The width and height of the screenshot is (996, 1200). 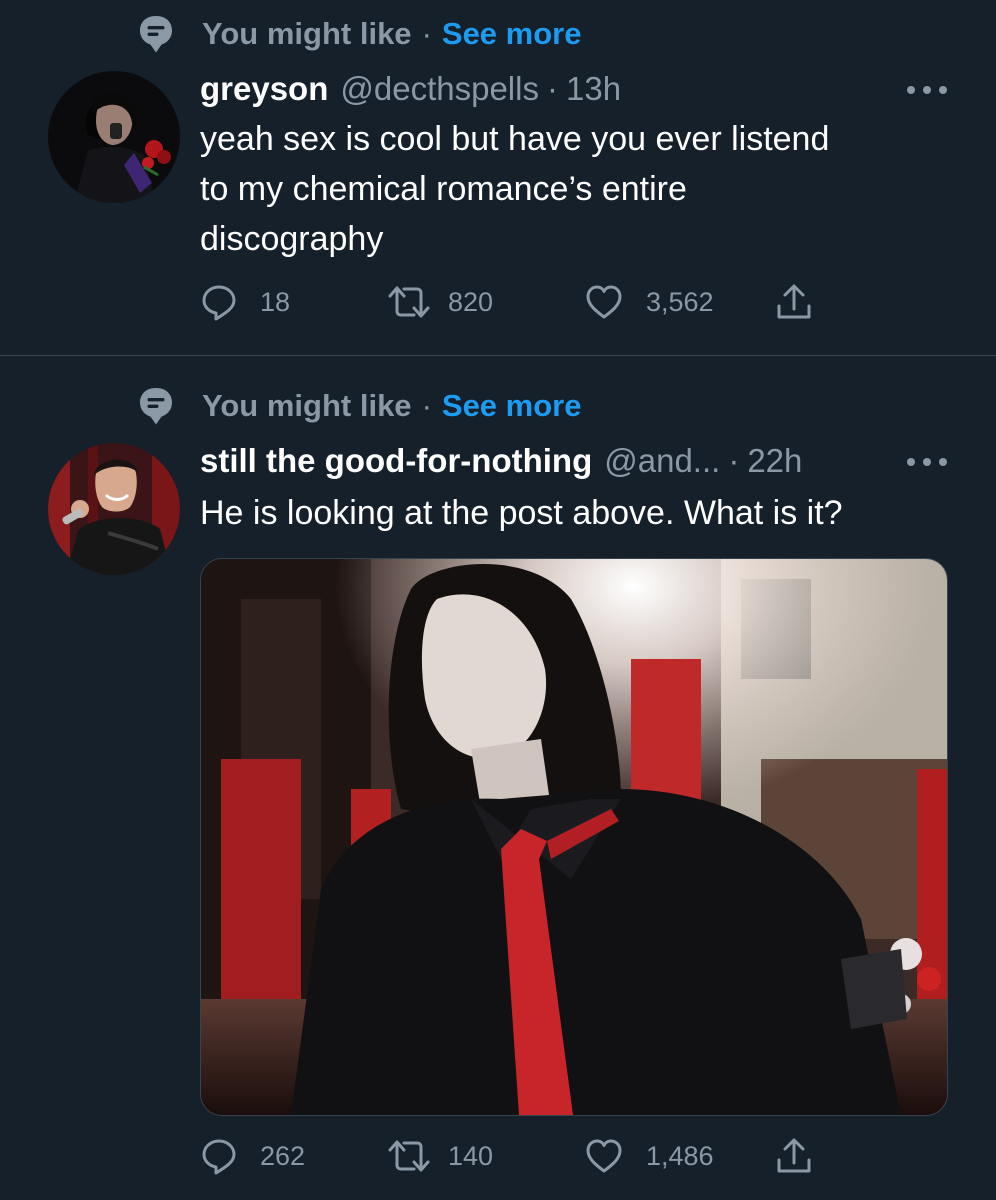 What do you see at coordinates (439, 1156) in the screenshot?
I see `retweet-button: 140` at bounding box center [439, 1156].